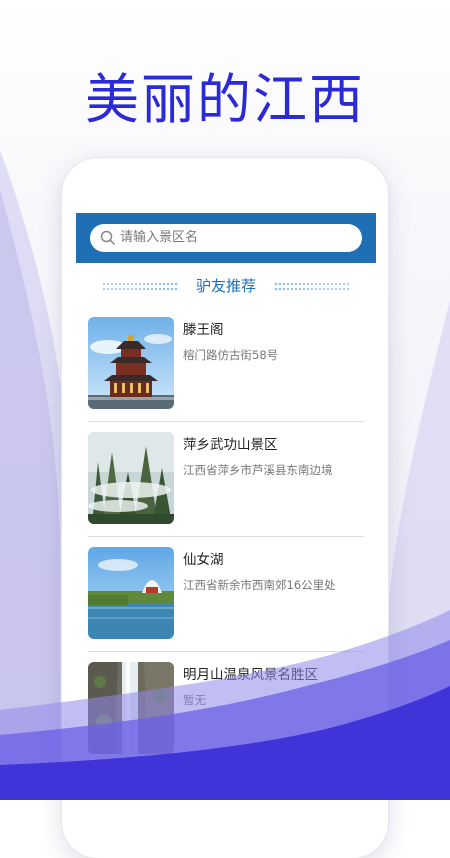  I want to click on search-icon, so click(108, 238).